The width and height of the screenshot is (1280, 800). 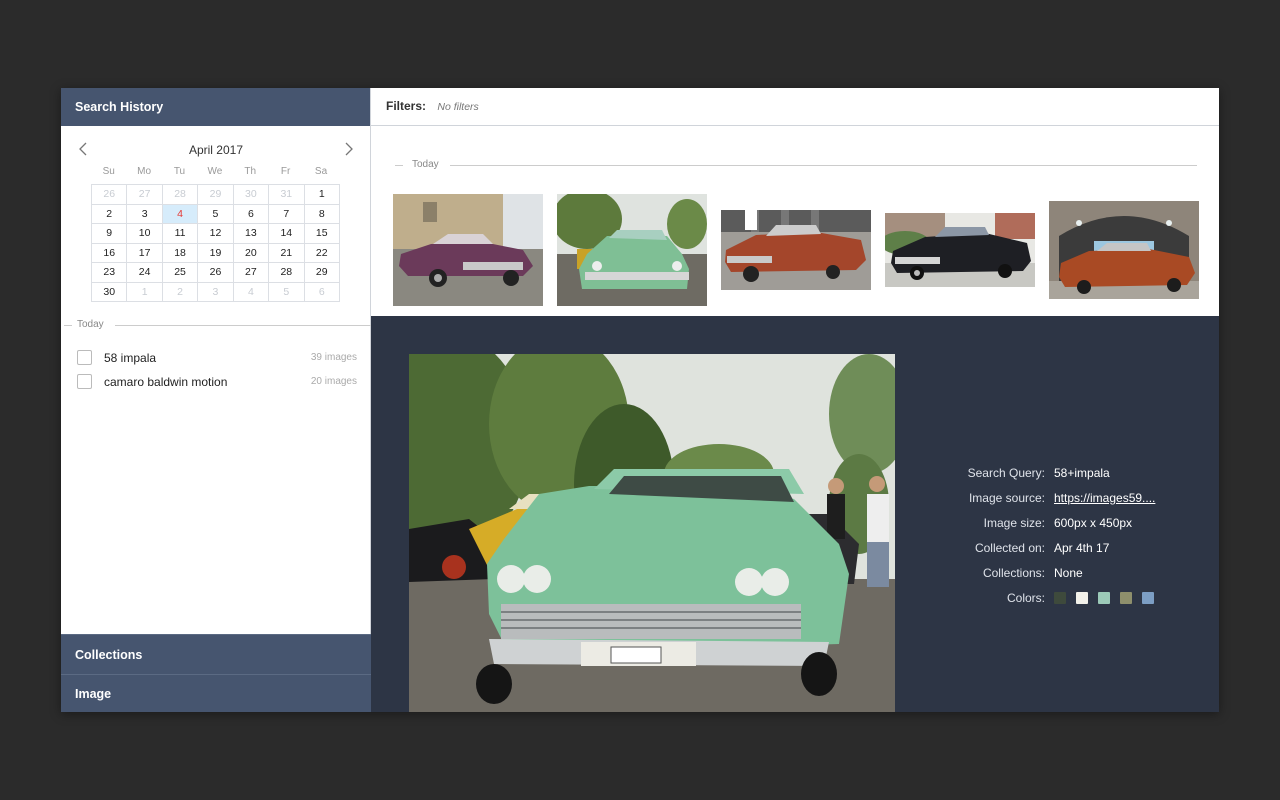 I want to click on meta-key: Collected on:, so click(x=1009, y=548).